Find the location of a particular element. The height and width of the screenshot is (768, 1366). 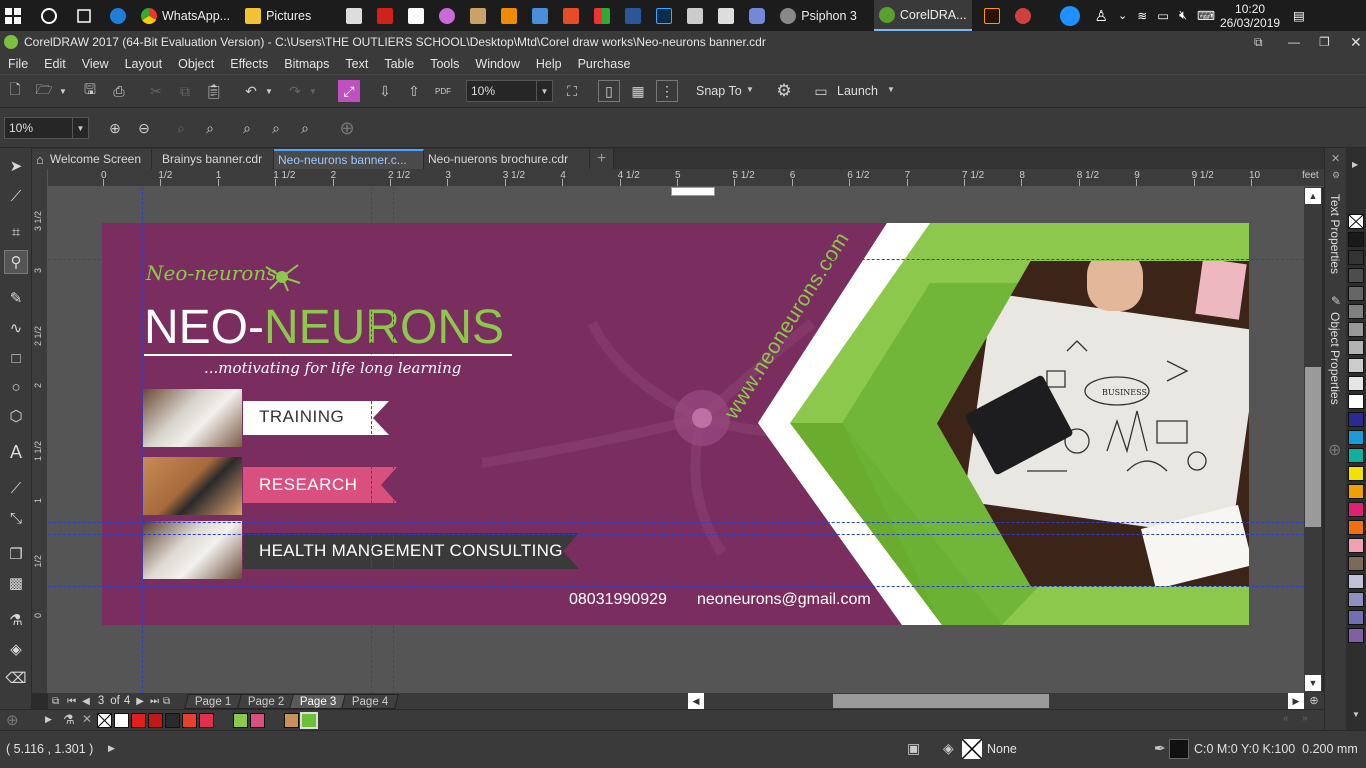

maximize-button: ❐ is located at coordinates (1324, 42).